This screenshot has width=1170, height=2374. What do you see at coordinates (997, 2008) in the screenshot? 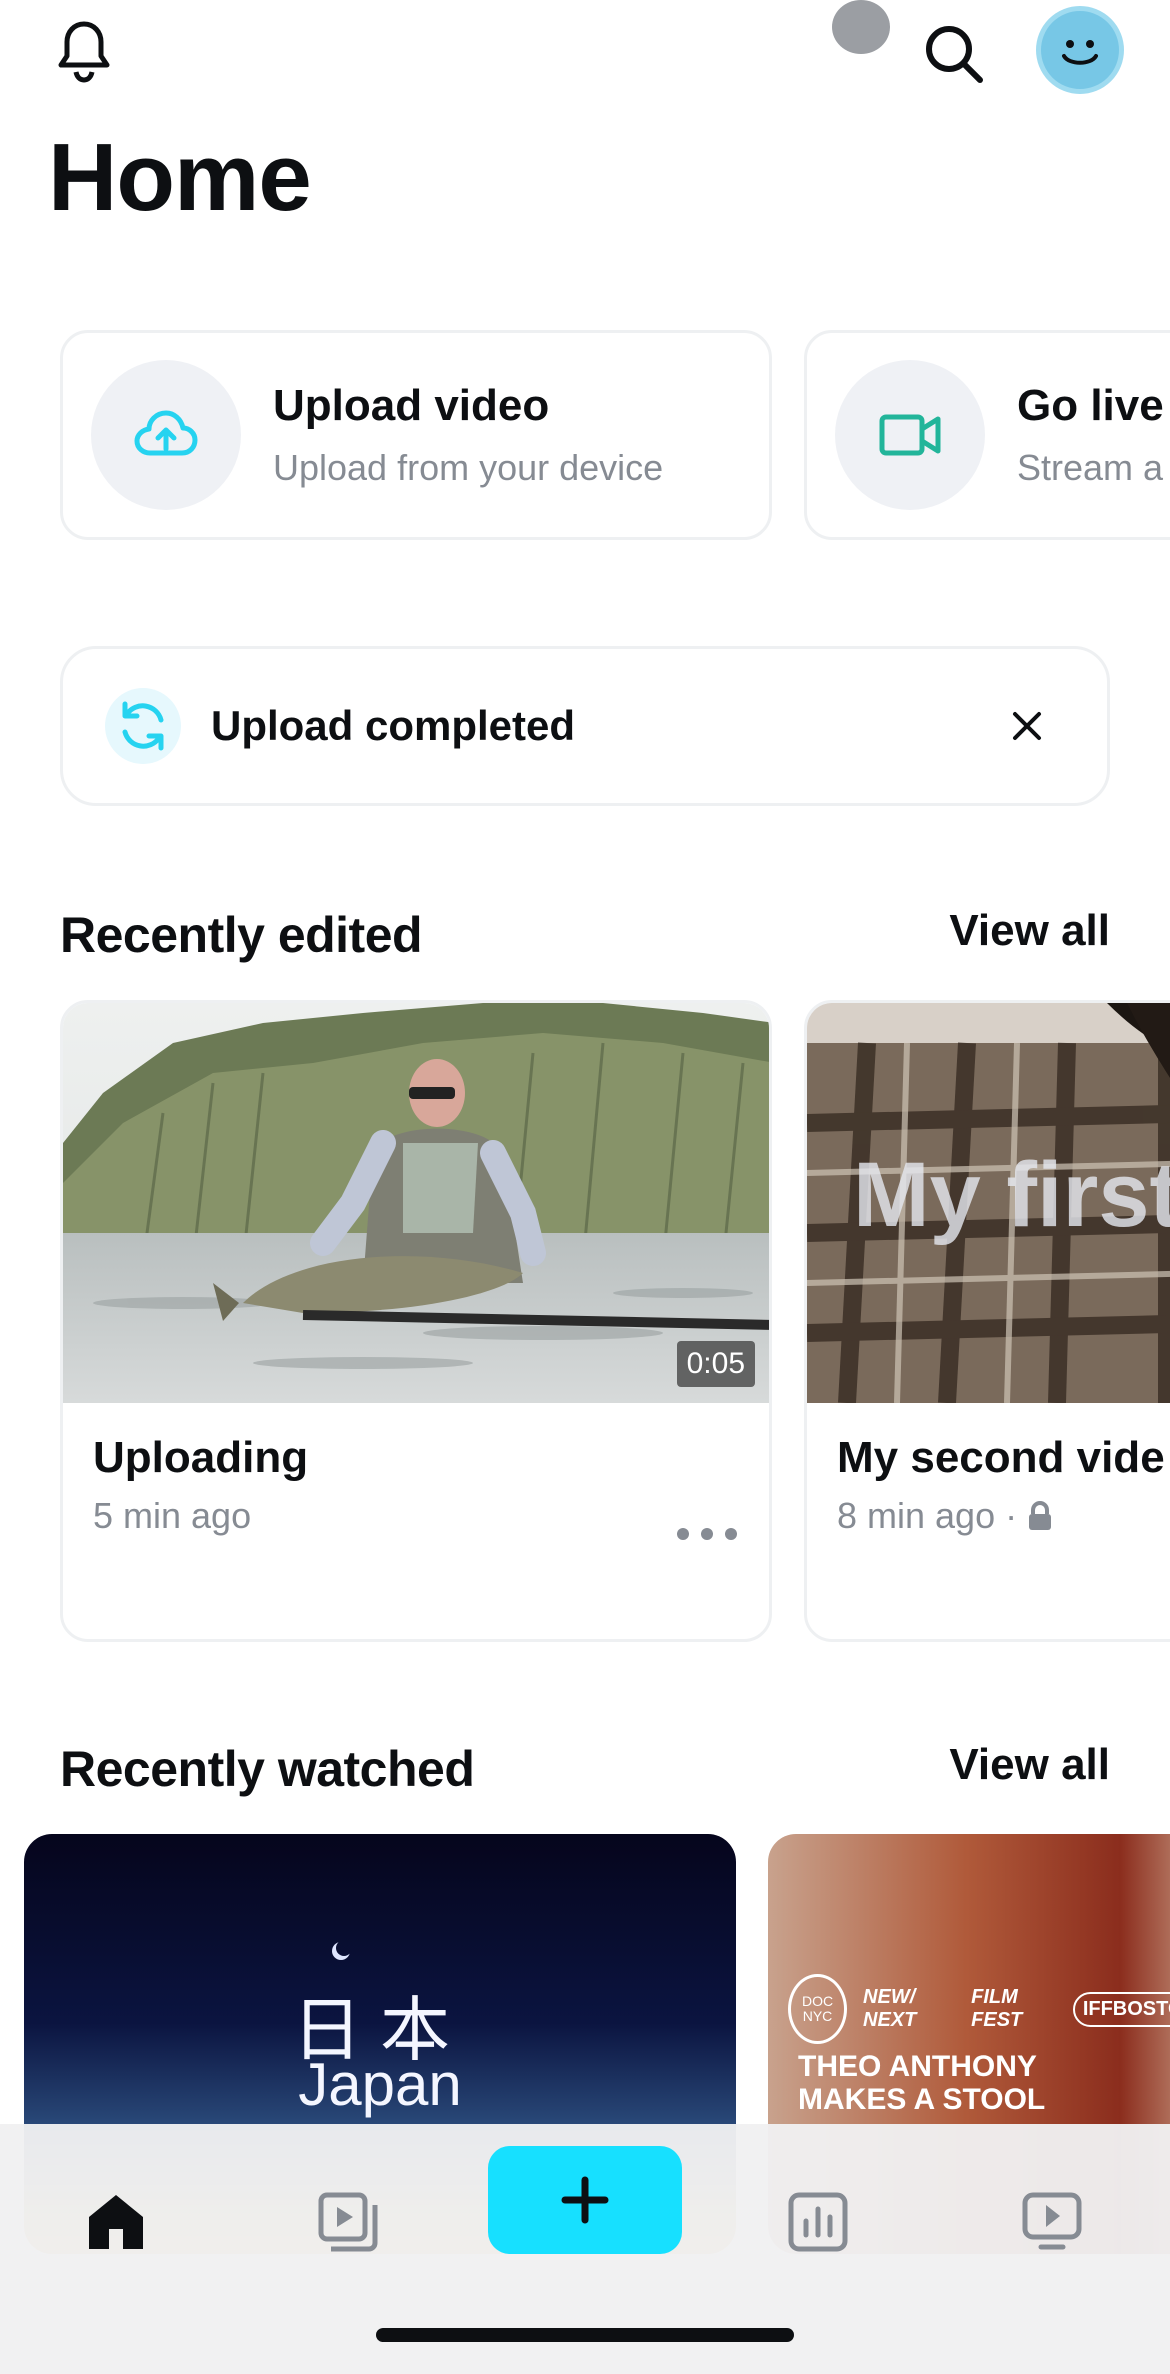
I see `laurel-film-fest: FILM FEST` at bounding box center [997, 2008].